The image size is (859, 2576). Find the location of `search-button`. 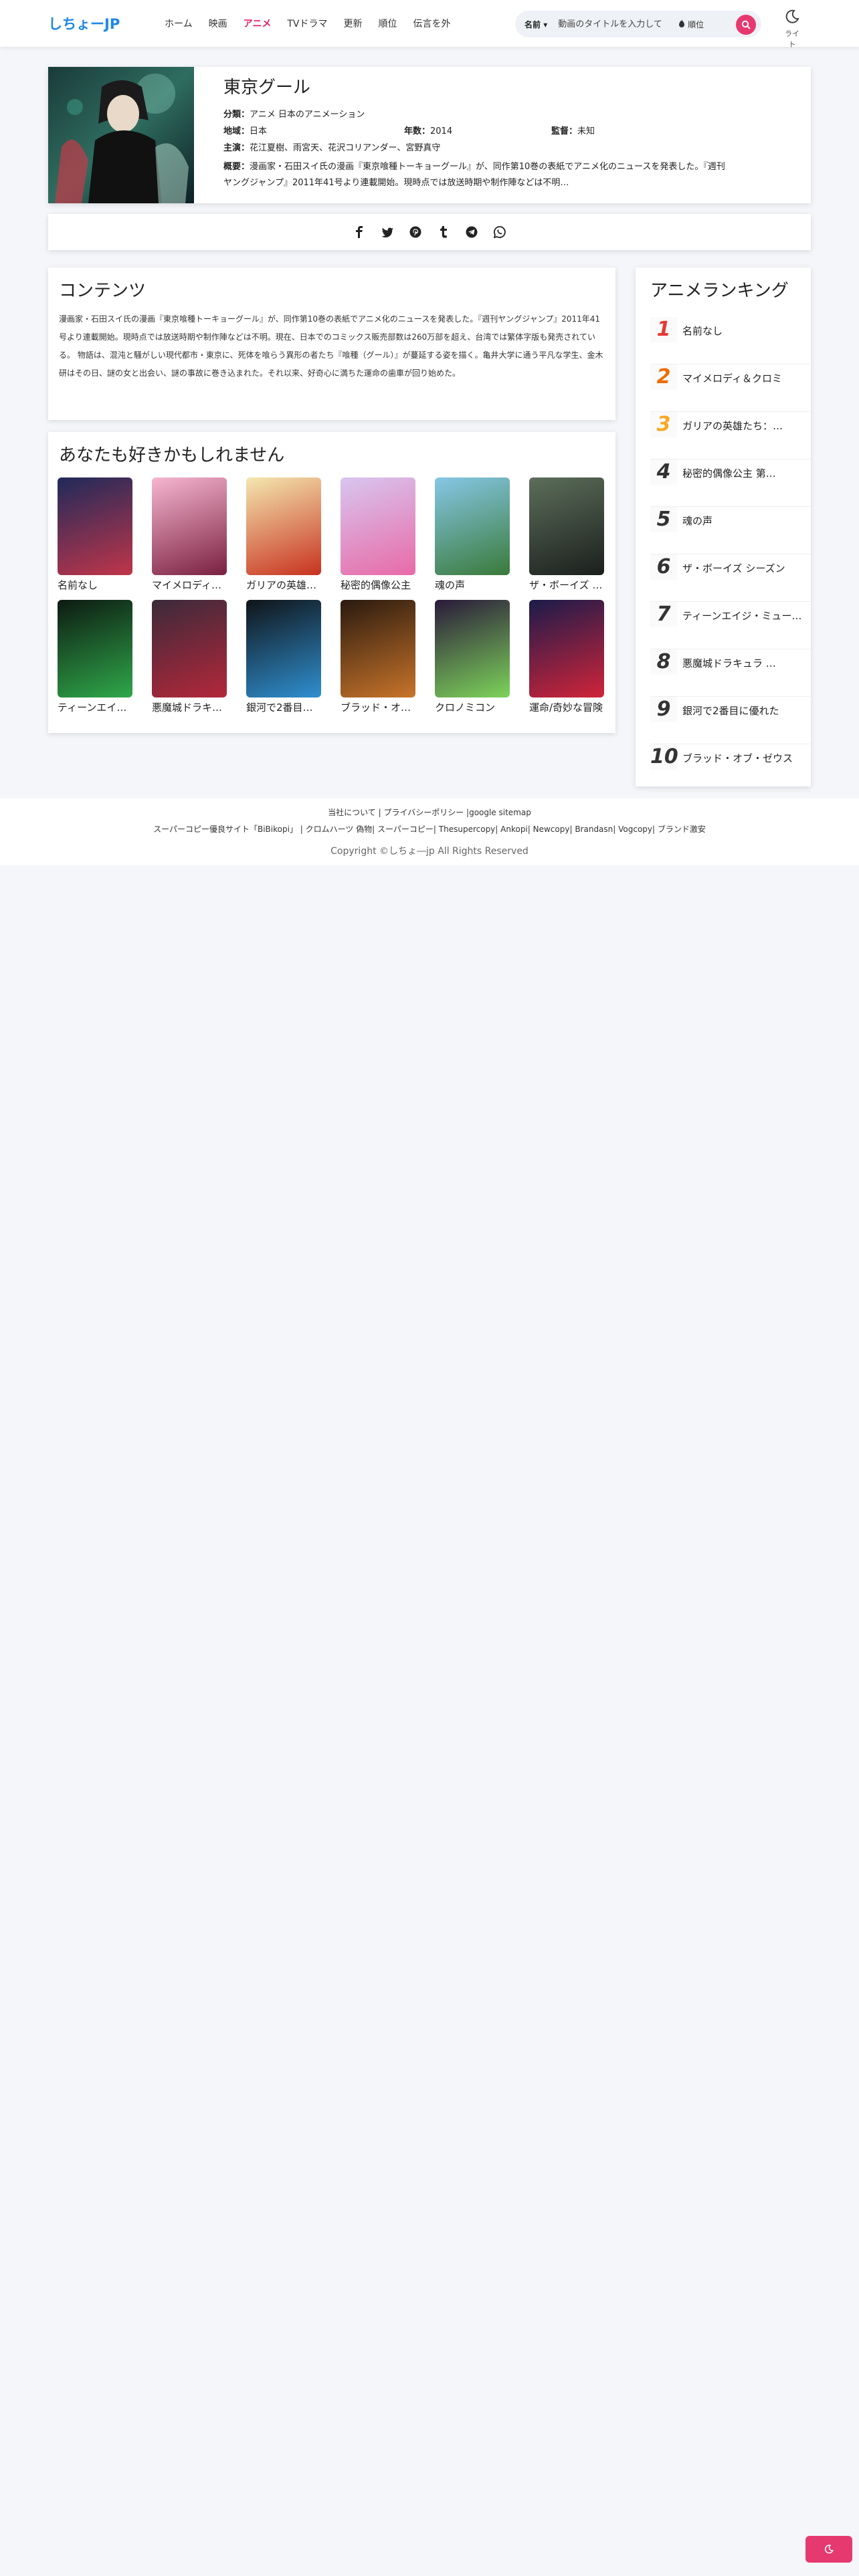

search-button is located at coordinates (746, 25).